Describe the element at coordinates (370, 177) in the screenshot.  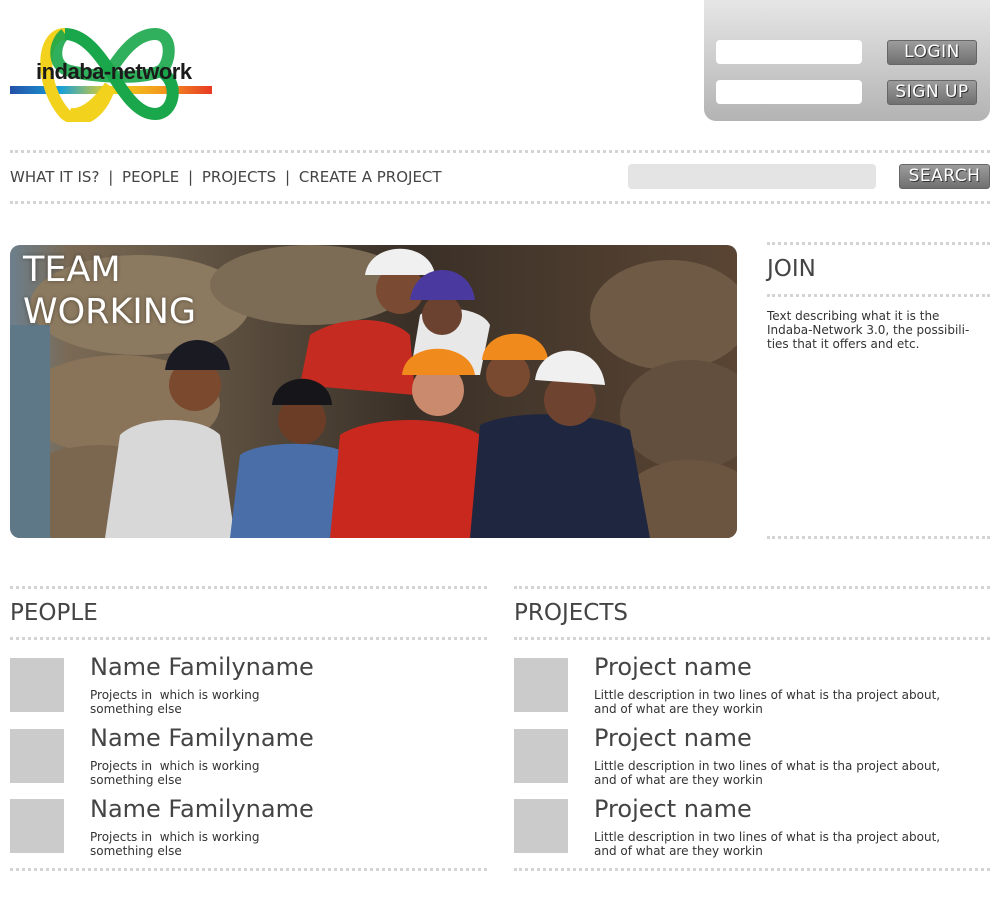
I see `nav-item-create-project: CREATE A PROJECT` at that location.